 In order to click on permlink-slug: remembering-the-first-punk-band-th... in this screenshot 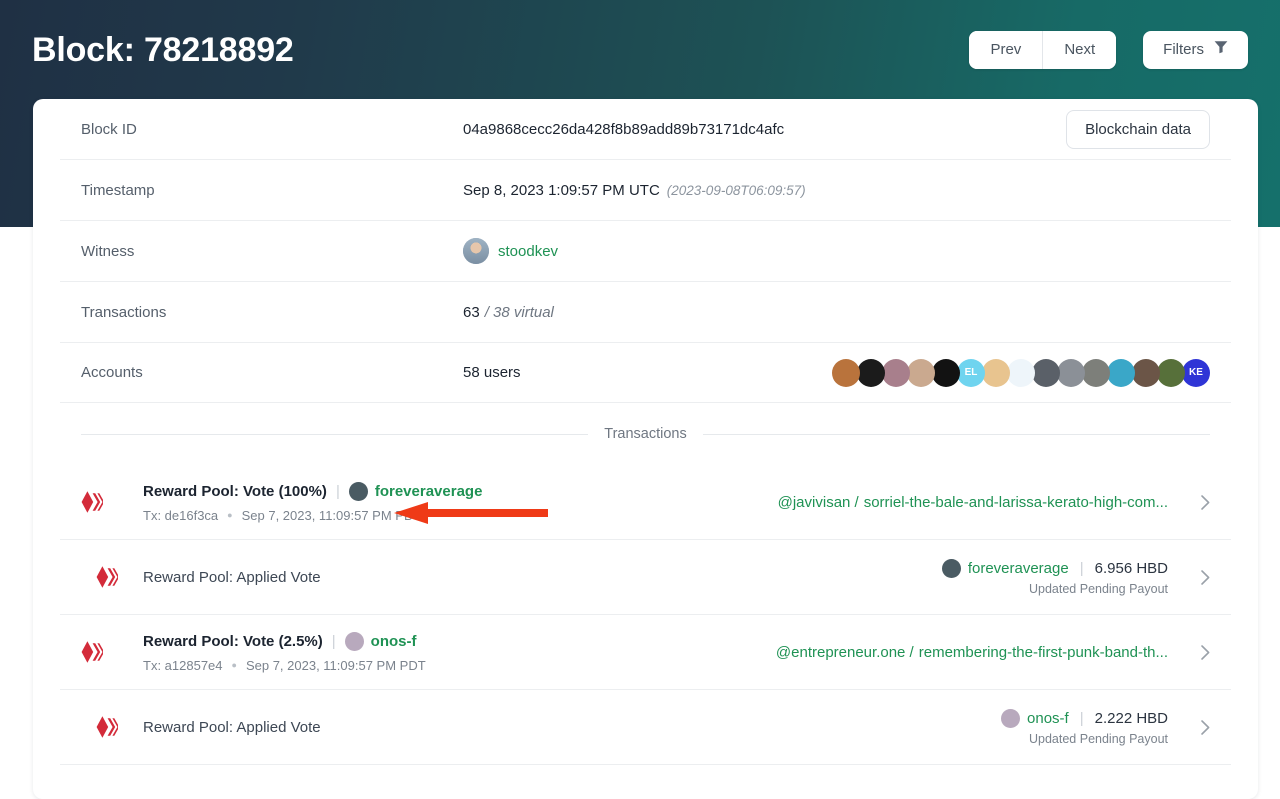, I will do `click(1043, 652)`.